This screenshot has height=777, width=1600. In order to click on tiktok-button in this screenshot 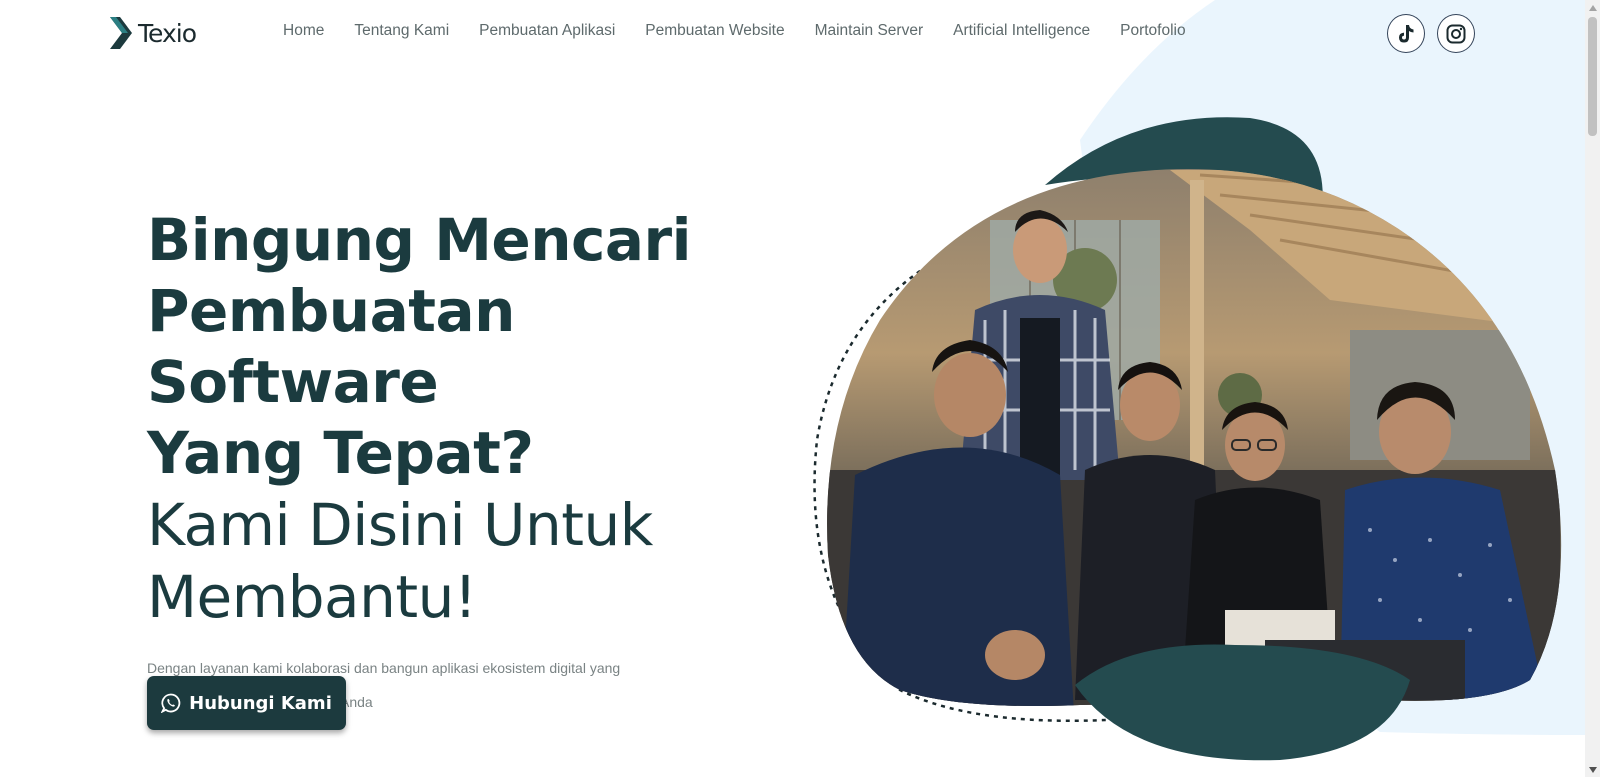, I will do `click(1406, 33)`.